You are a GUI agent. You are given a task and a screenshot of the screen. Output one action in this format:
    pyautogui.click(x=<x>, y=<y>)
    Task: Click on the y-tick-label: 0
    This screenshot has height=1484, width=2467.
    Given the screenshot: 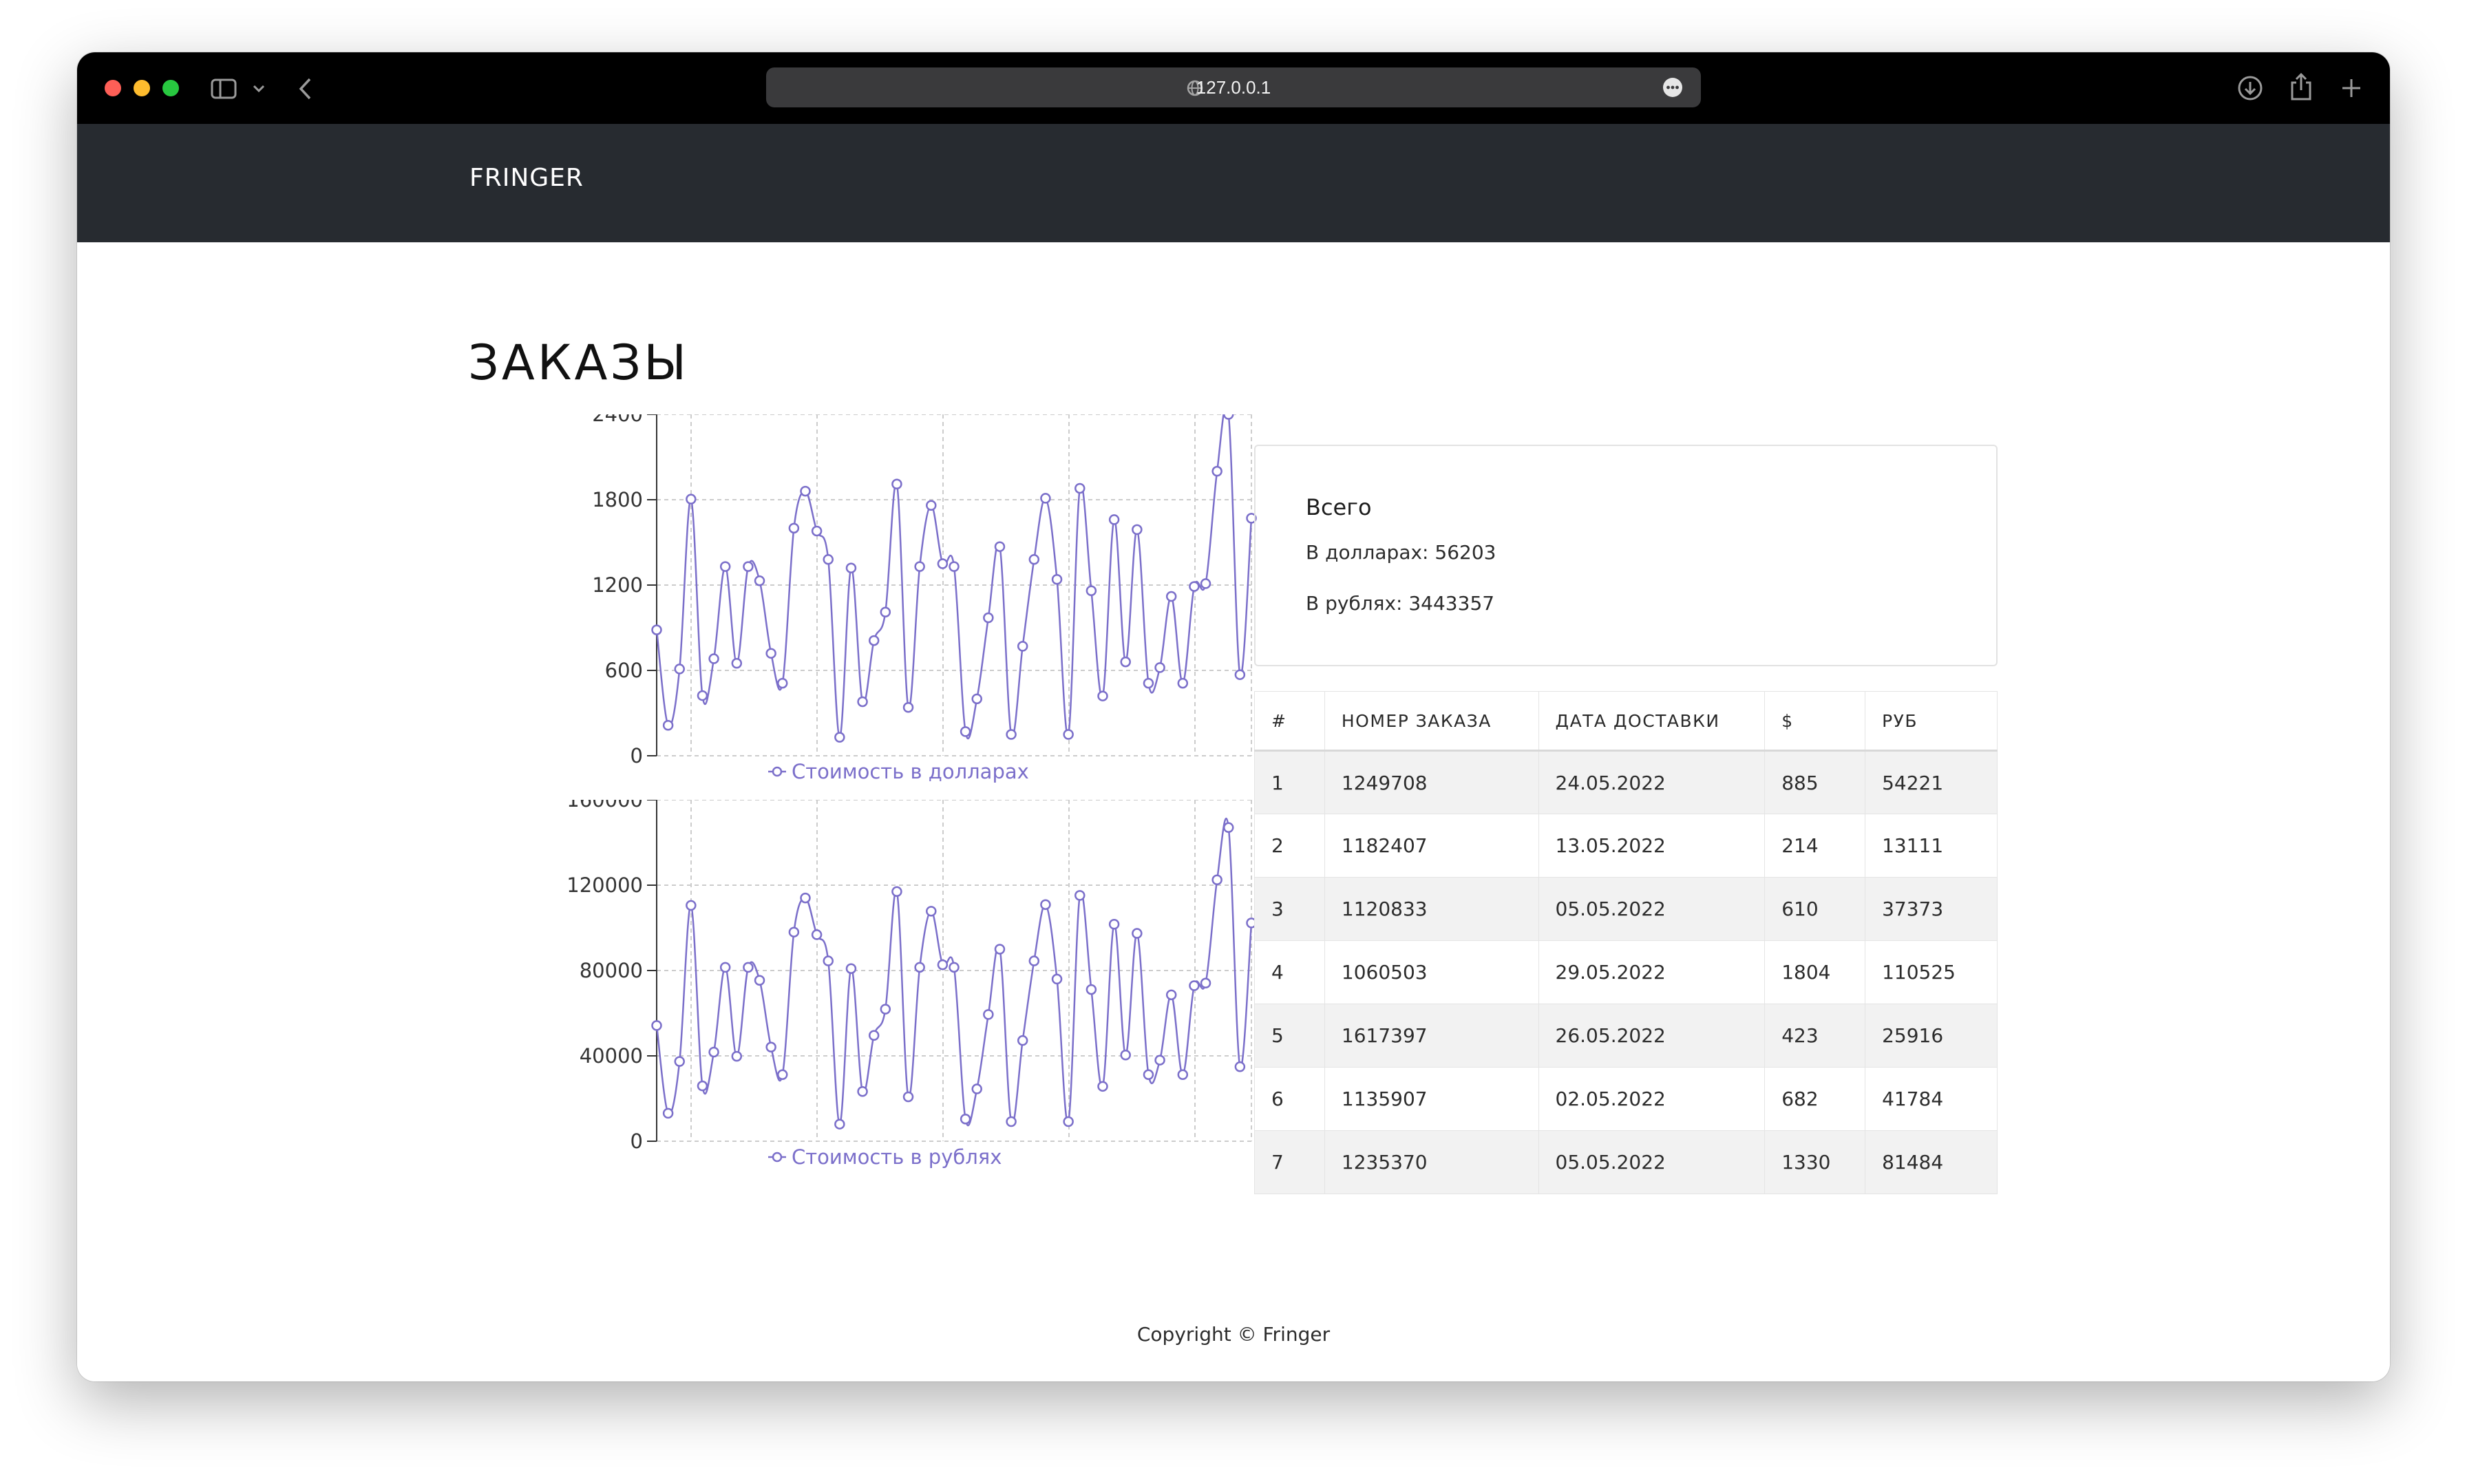 What is the action you would take?
    pyautogui.click(x=637, y=755)
    